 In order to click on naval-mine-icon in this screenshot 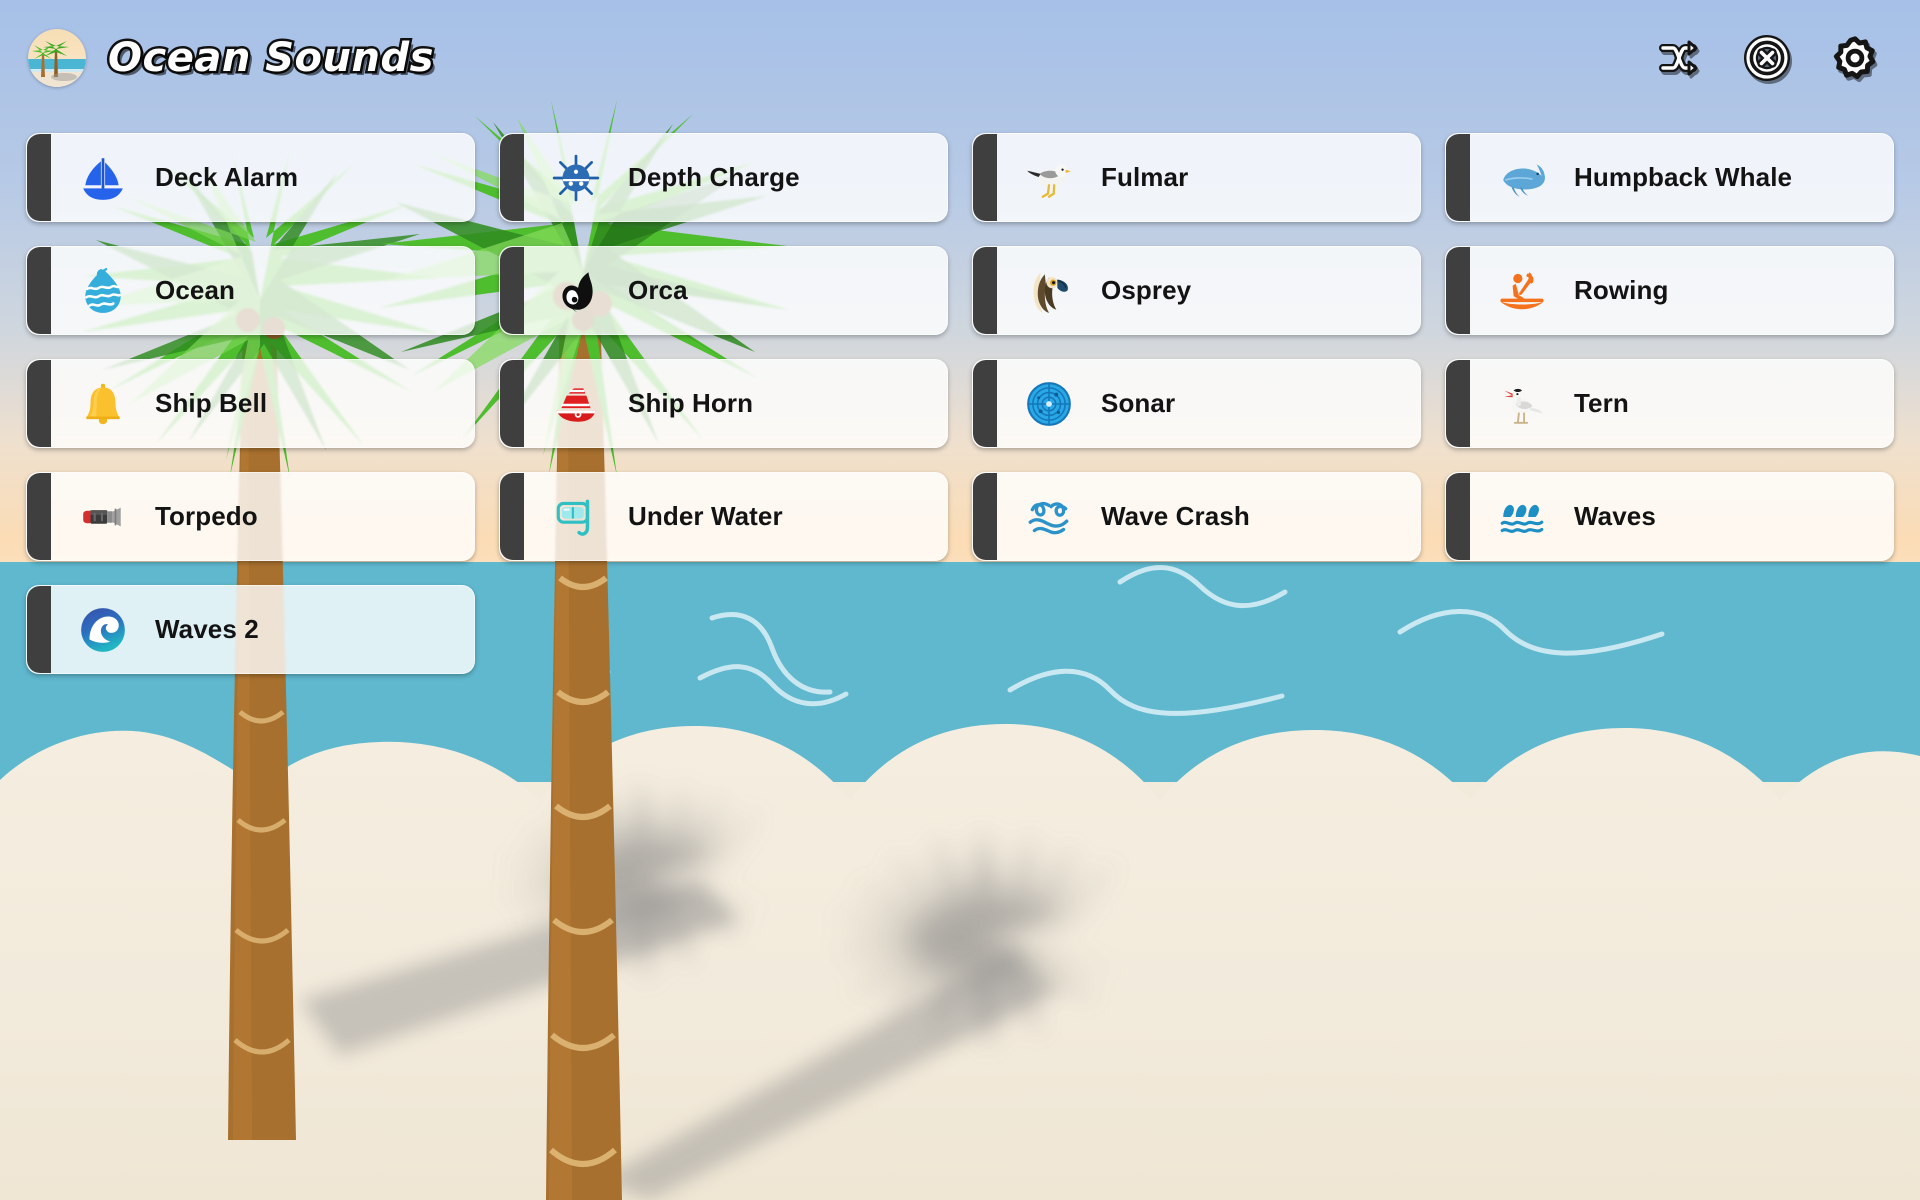, I will do `click(576, 178)`.